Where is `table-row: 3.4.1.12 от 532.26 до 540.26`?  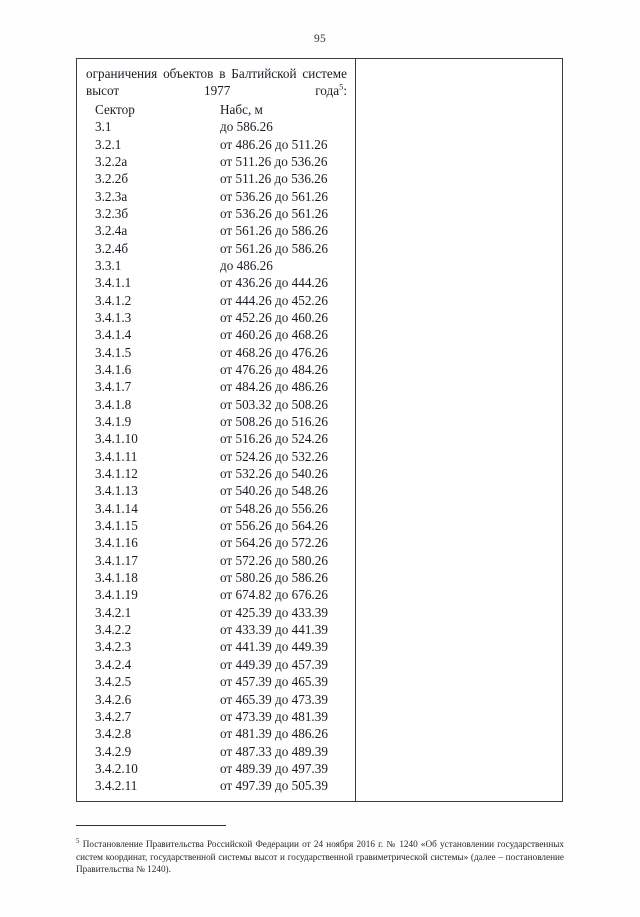 table-row: 3.4.1.12 от 532.26 до 540.26 is located at coordinates (225, 473).